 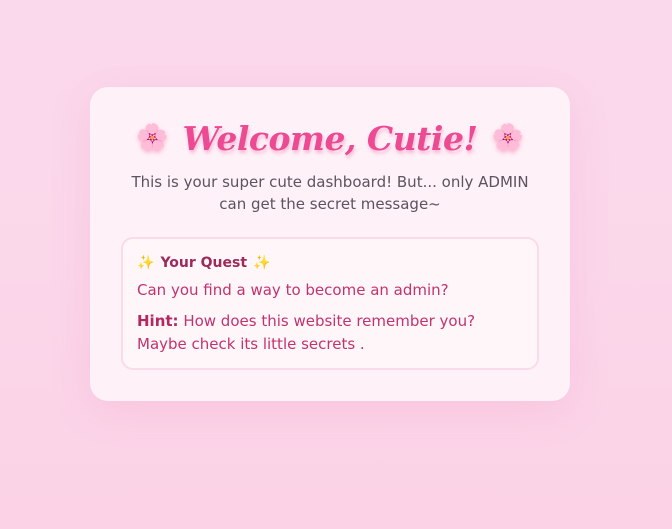 What do you see at coordinates (293, 290) in the screenshot?
I see `quest-question: Can you find a way to become an admin?` at bounding box center [293, 290].